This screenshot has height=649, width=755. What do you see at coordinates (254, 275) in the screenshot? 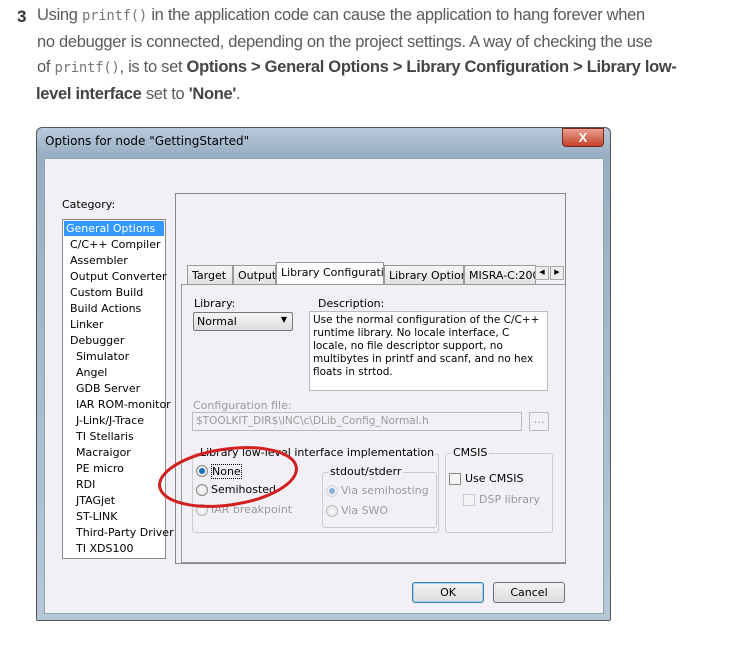
I see `tab-output: Output` at bounding box center [254, 275].